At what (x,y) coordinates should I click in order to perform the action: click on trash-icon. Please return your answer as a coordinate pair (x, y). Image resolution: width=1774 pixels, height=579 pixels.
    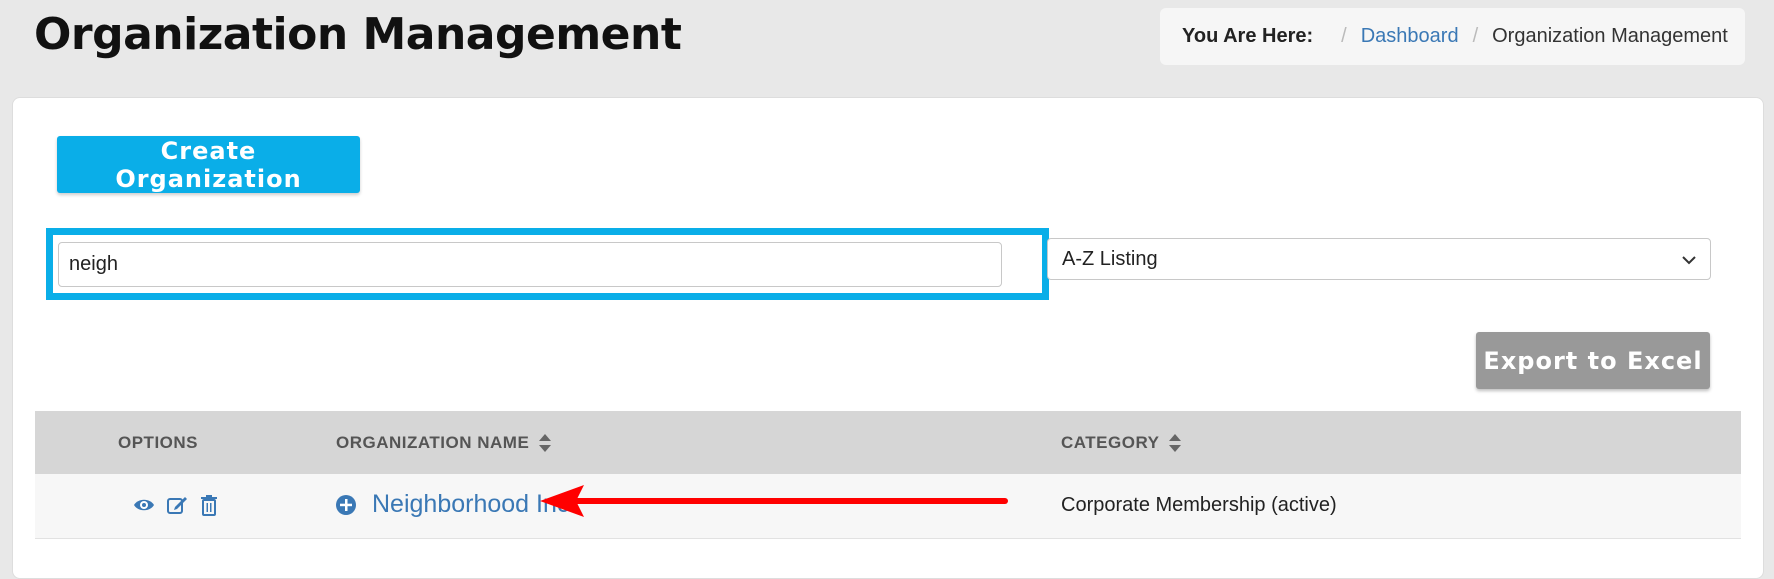
    Looking at the image, I should click on (209, 508).